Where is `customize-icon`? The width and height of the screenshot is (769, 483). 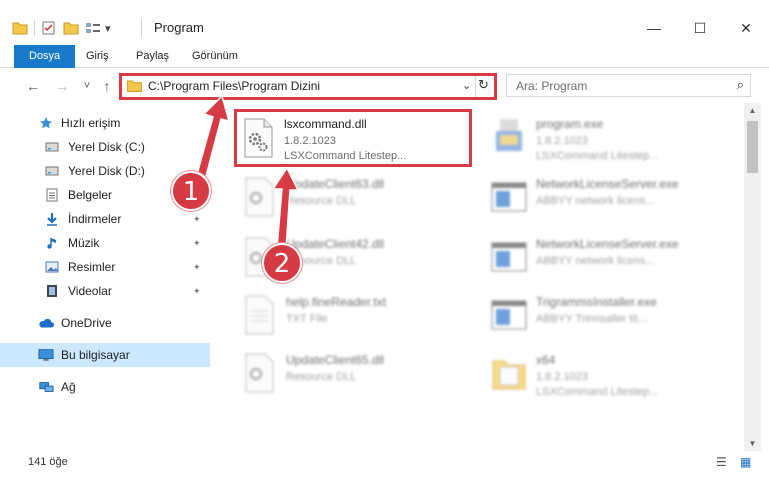 customize-icon is located at coordinates (93, 28).